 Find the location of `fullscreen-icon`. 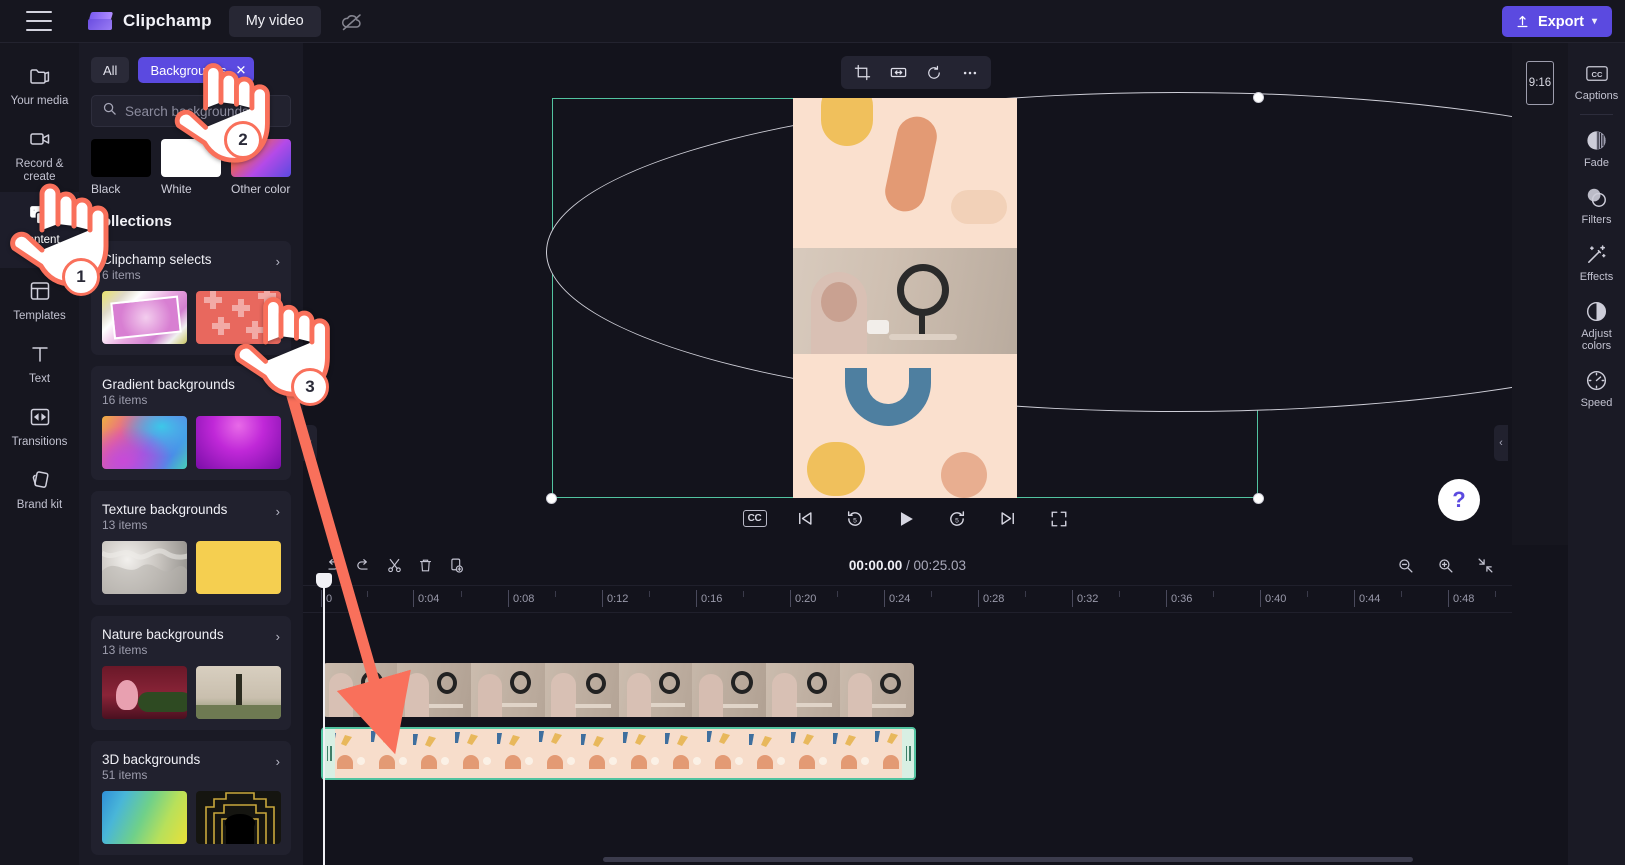

fullscreen-icon is located at coordinates (1059, 518).